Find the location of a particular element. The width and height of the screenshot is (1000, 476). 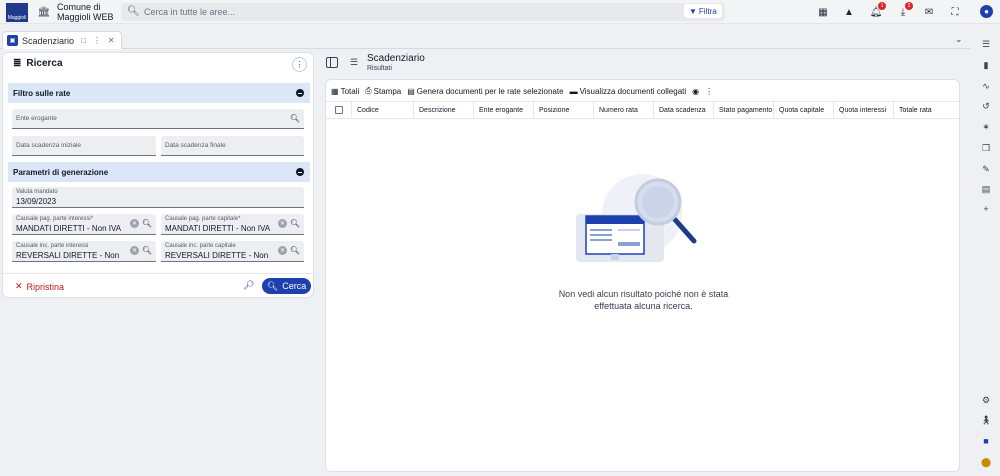

column-codice: Codice is located at coordinates (382, 110).